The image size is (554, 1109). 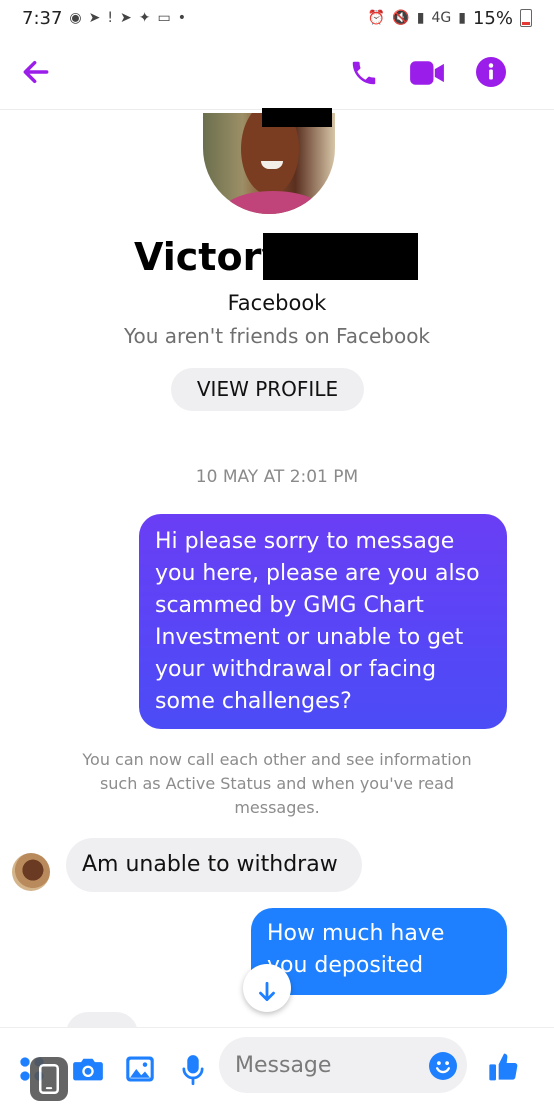 I want to click on telegram-notification-icon: ➤, so click(x=94, y=18).